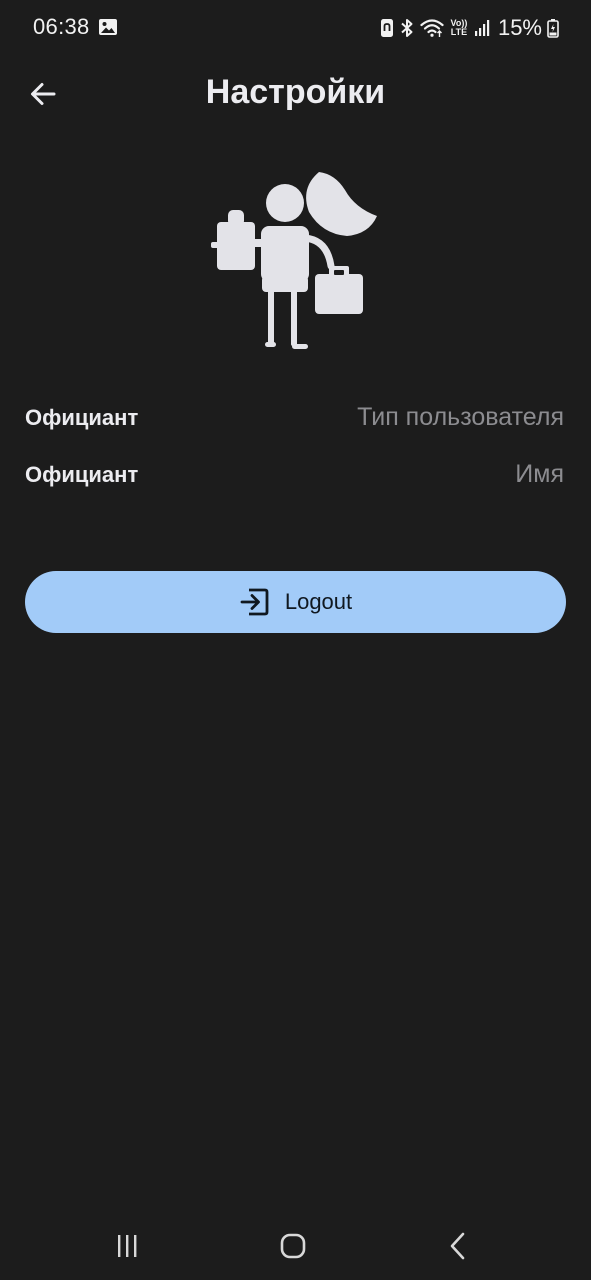 The height and width of the screenshot is (1280, 591). Describe the element at coordinates (482, 28) in the screenshot. I see `signal-icon` at that location.